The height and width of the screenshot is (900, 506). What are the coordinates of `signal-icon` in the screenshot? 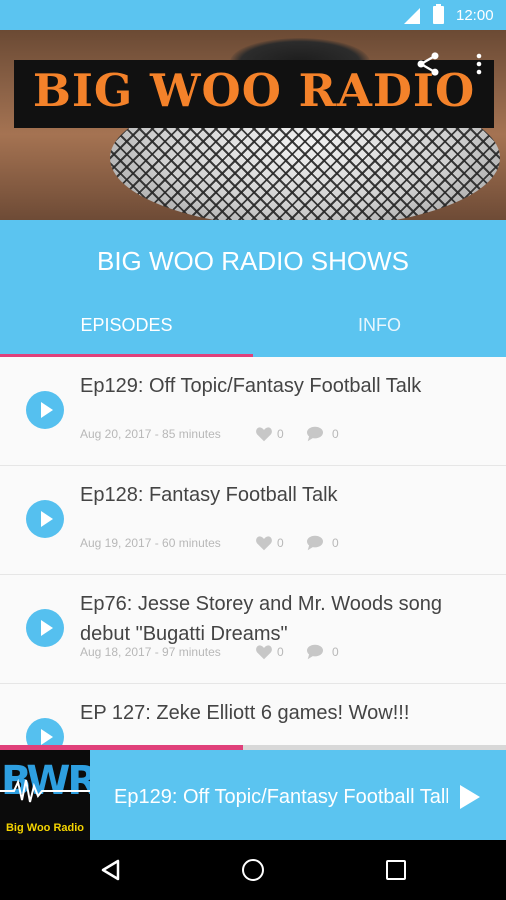 It's located at (412, 16).